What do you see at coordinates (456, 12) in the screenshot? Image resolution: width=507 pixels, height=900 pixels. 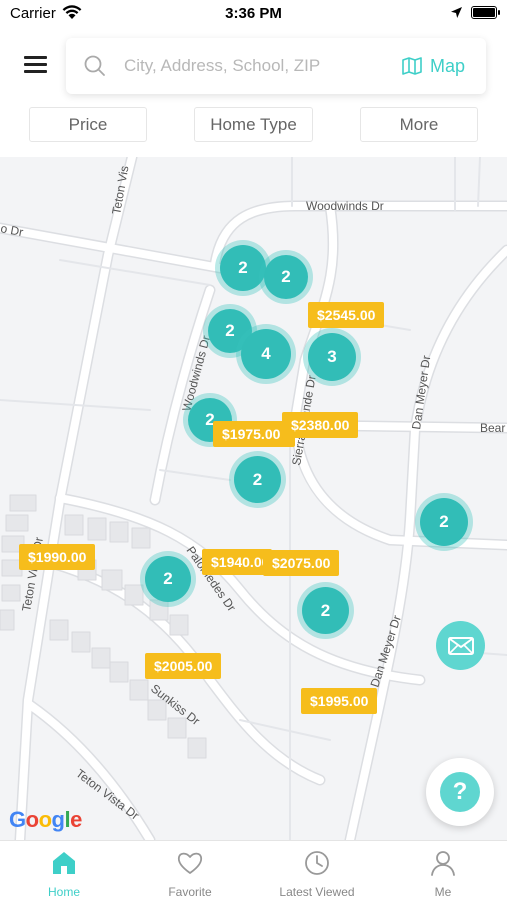 I see `location-arrow-icon` at bounding box center [456, 12].